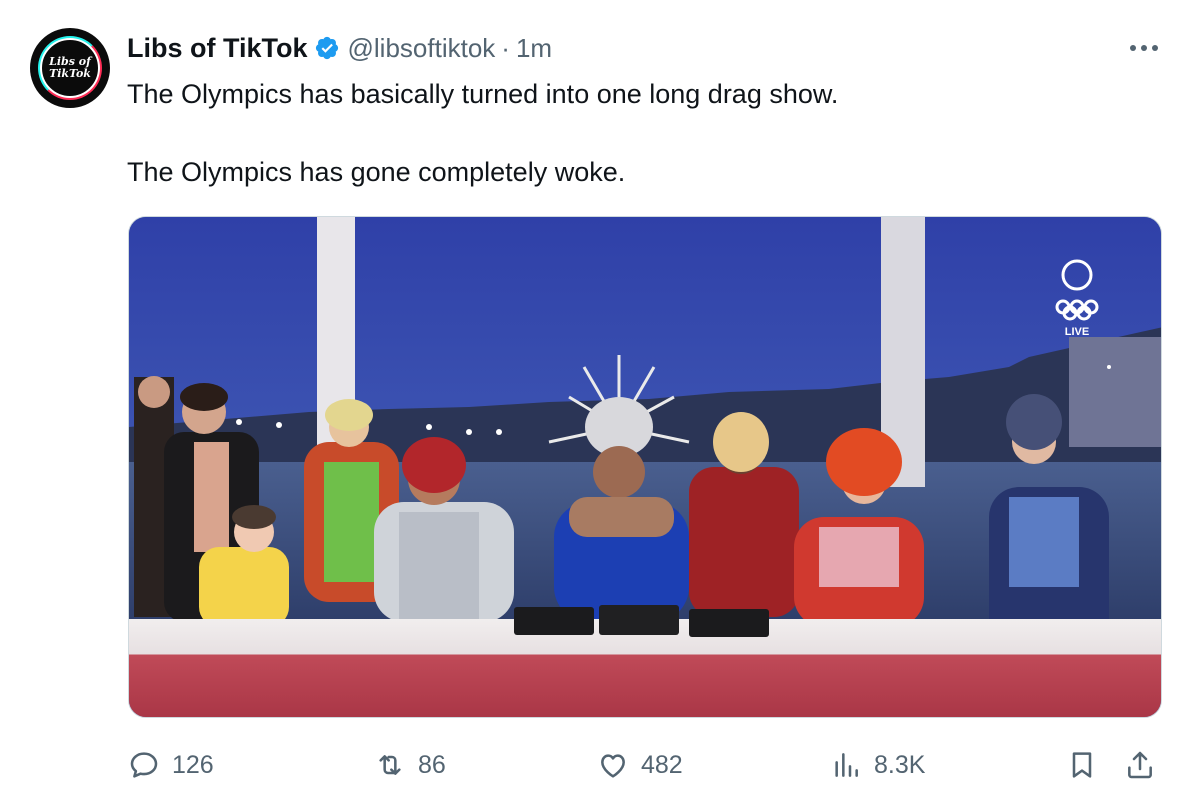 The width and height of the screenshot is (1200, 806). Describe the element at coordinates (662, 764) in the screenshot. I see `like-count: 482` at that location.